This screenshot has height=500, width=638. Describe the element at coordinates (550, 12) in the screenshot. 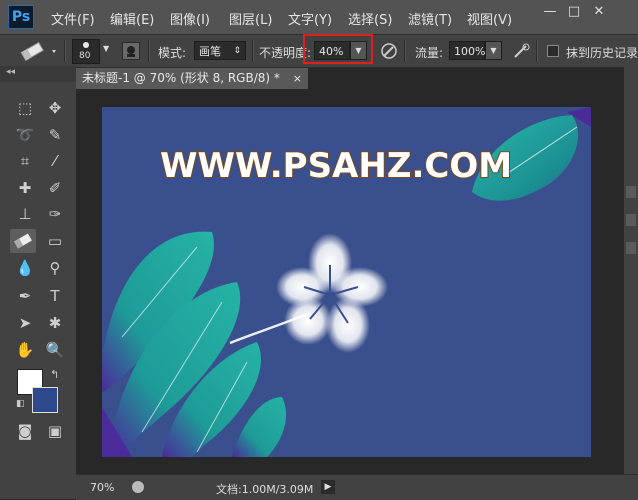

I see `minimize-button: —` at that location.